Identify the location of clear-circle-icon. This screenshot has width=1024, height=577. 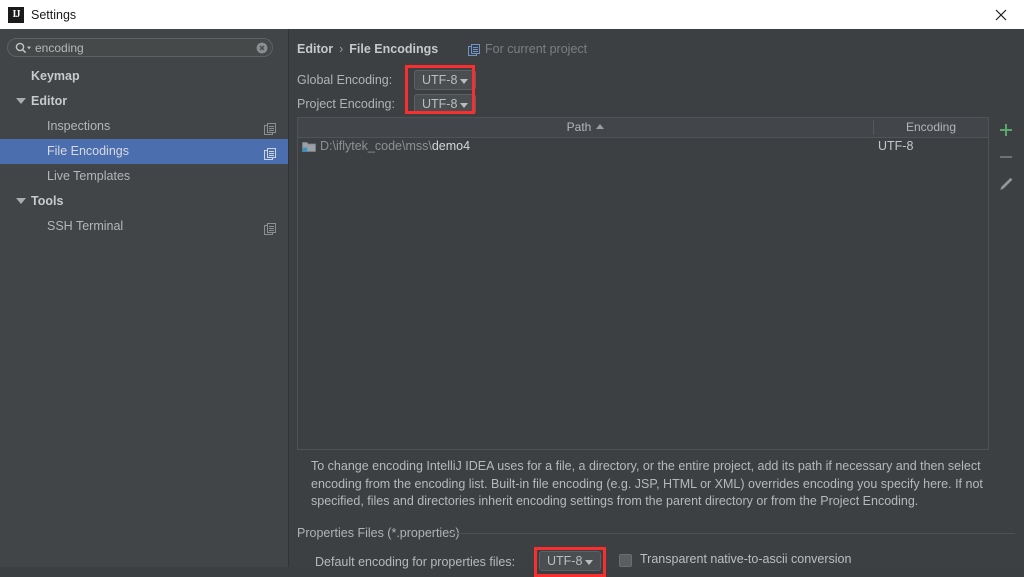
(262, 48).